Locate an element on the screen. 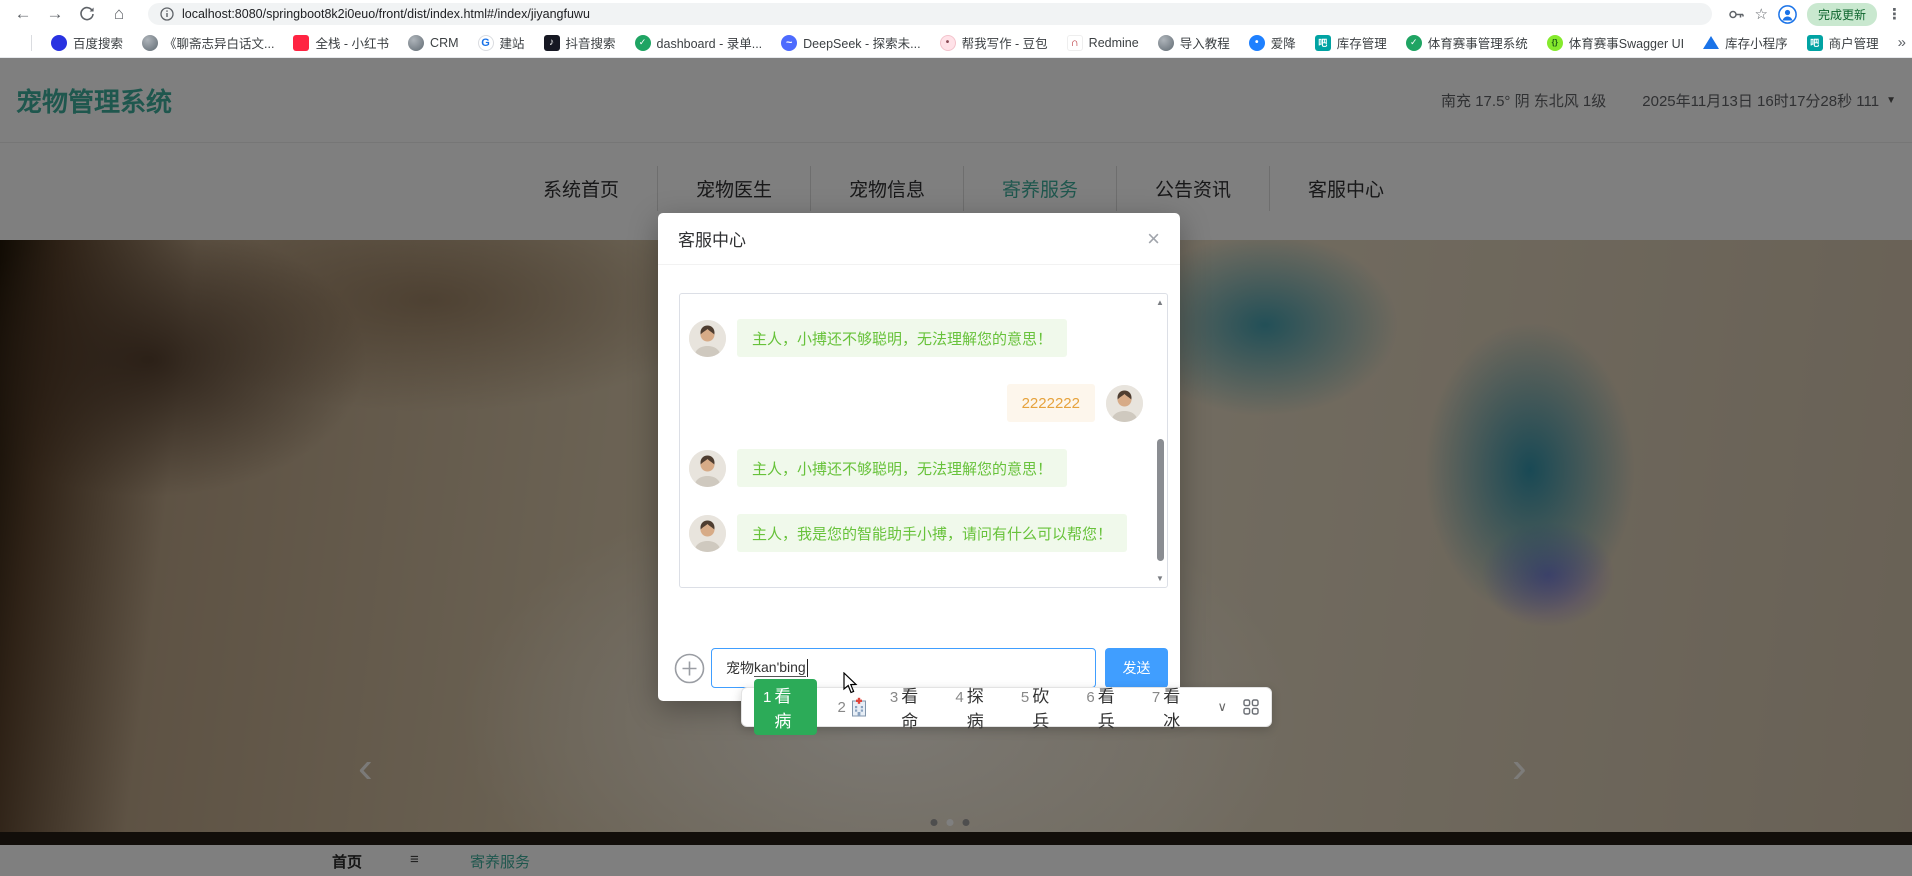 The image size is (1912, 876). bookmark-item: 建站 is located at coordinates (501, 42).